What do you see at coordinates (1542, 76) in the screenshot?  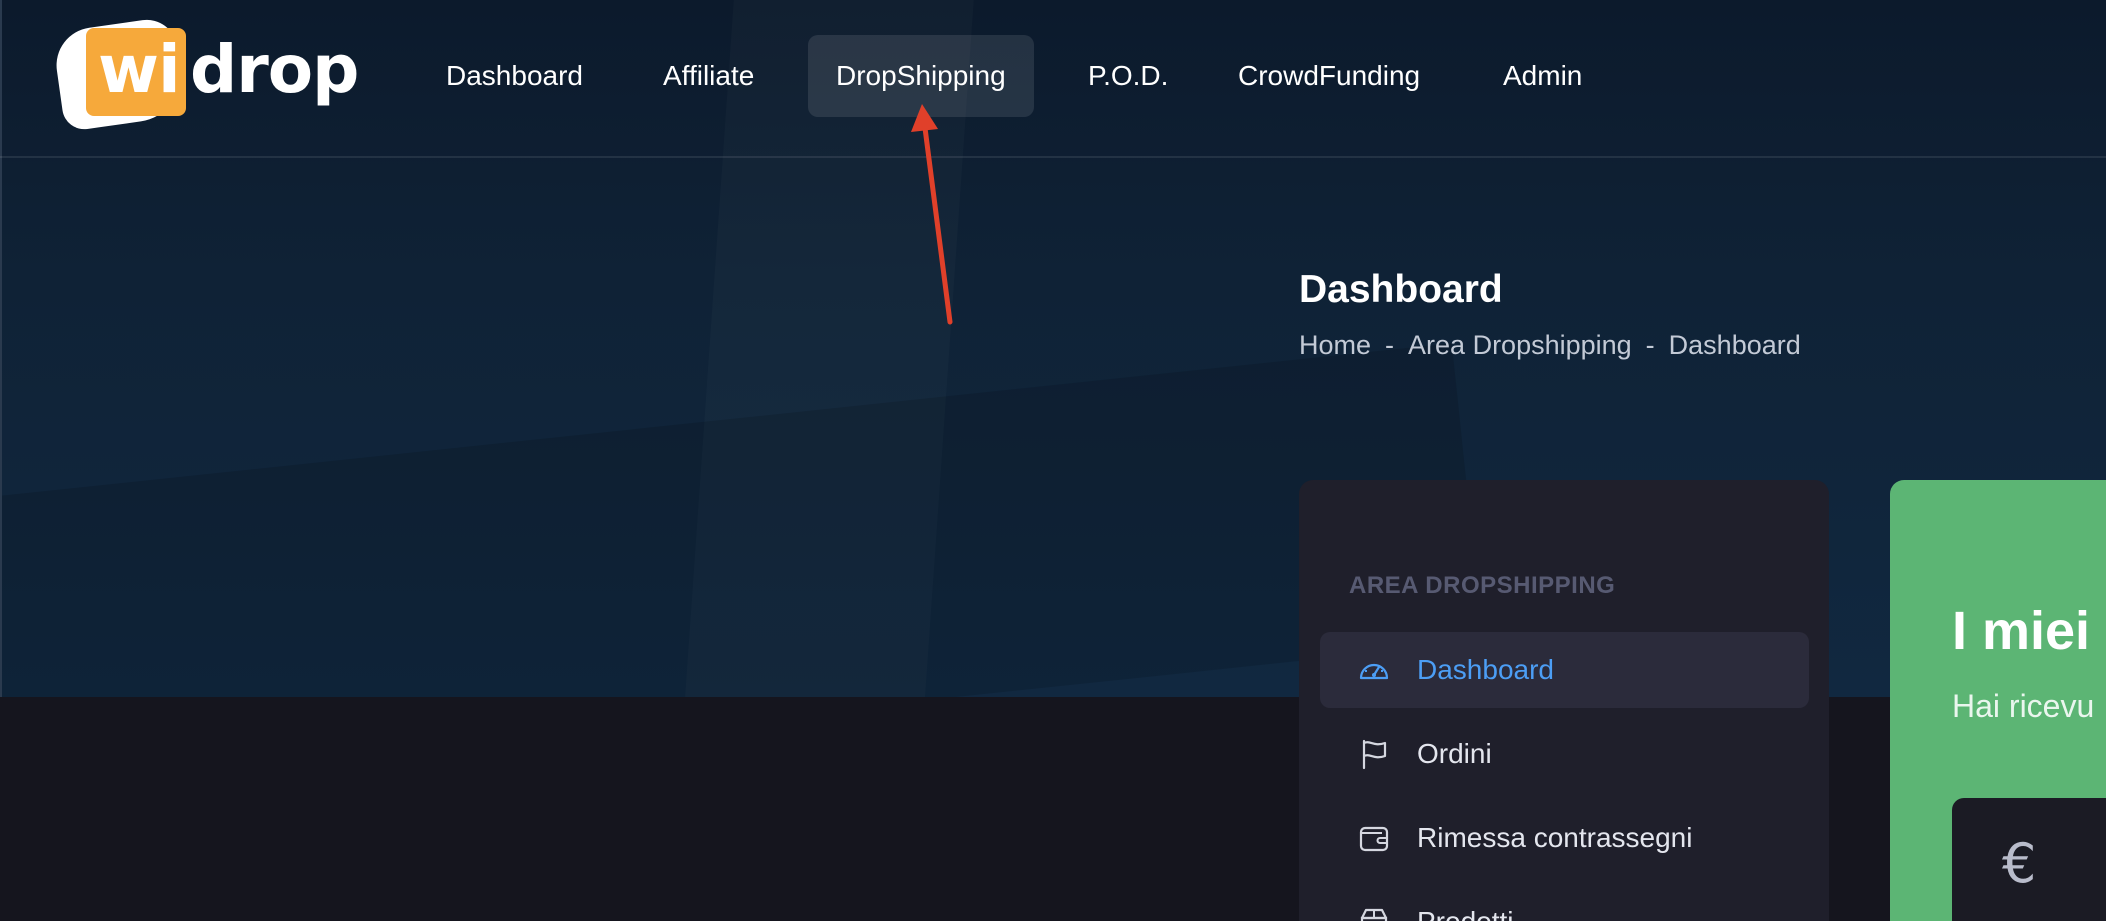 I see `nav-item-admin: Admin` at bounding box center [1542, 76].